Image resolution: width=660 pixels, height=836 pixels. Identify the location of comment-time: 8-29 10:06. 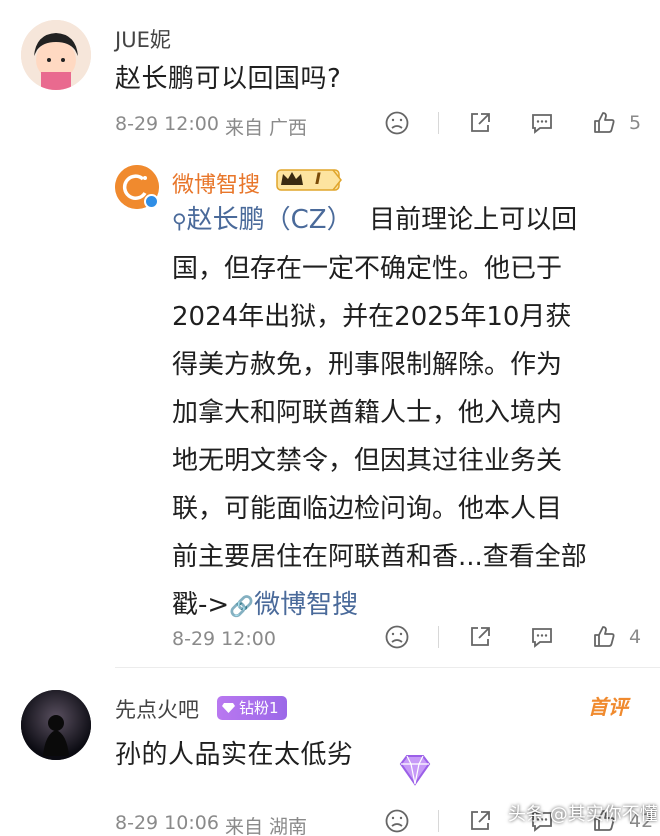
(167, 823).